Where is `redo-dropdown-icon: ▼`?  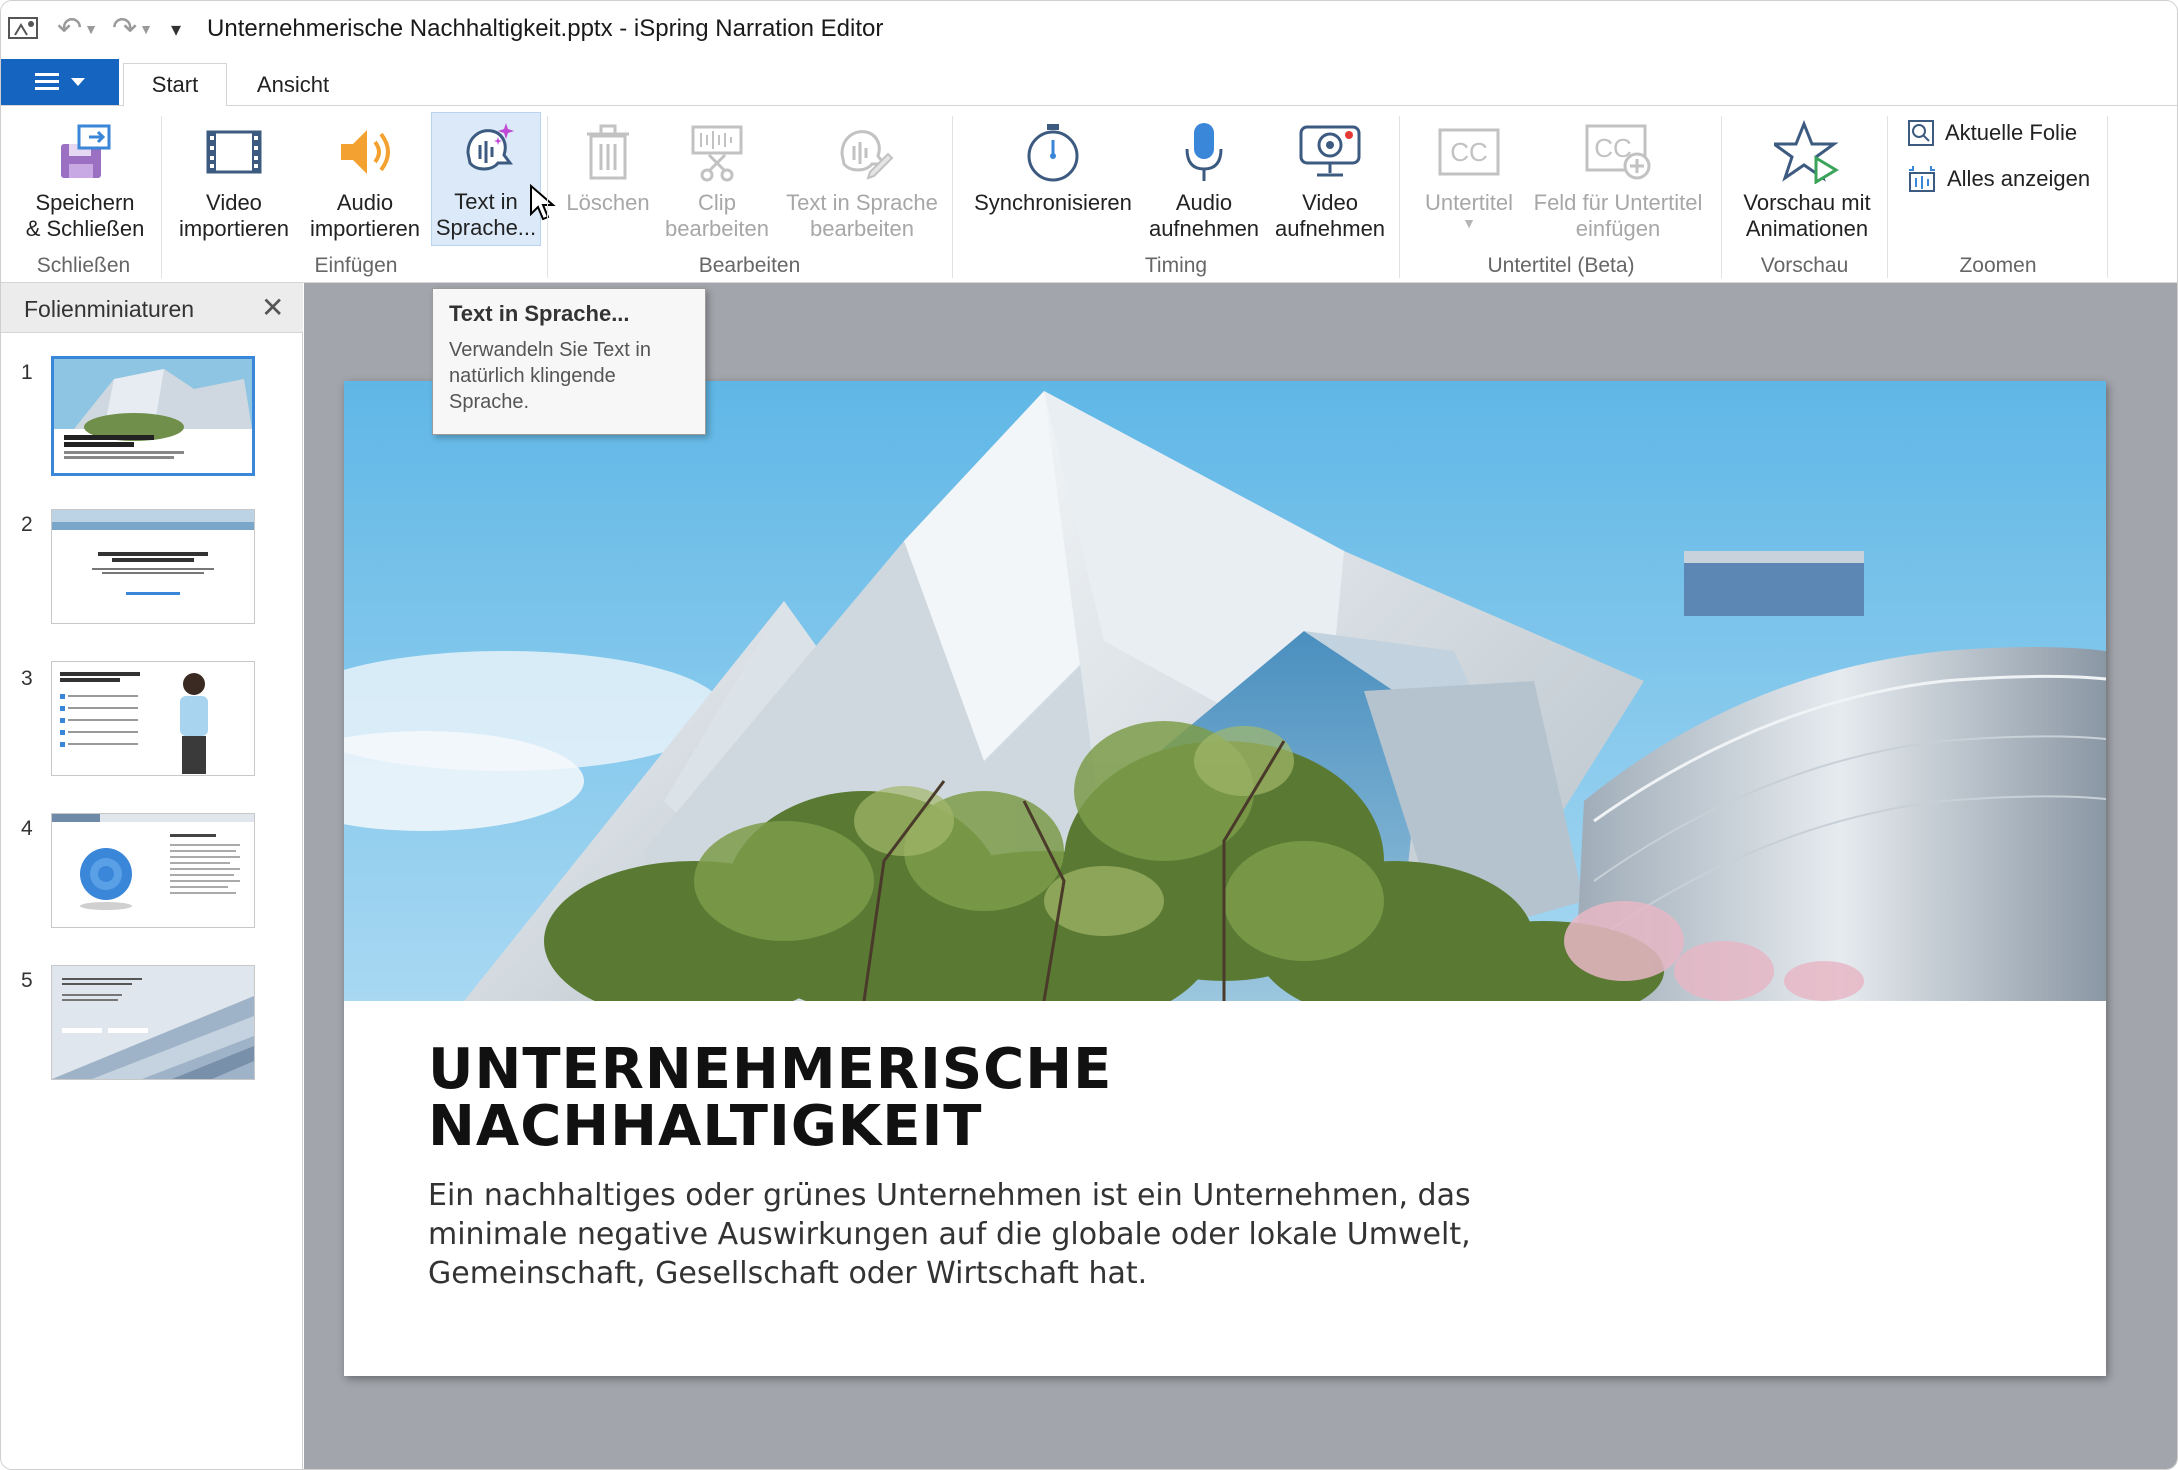
redo-dropdown-icon: ▼ is located at coordinates (146, 29).